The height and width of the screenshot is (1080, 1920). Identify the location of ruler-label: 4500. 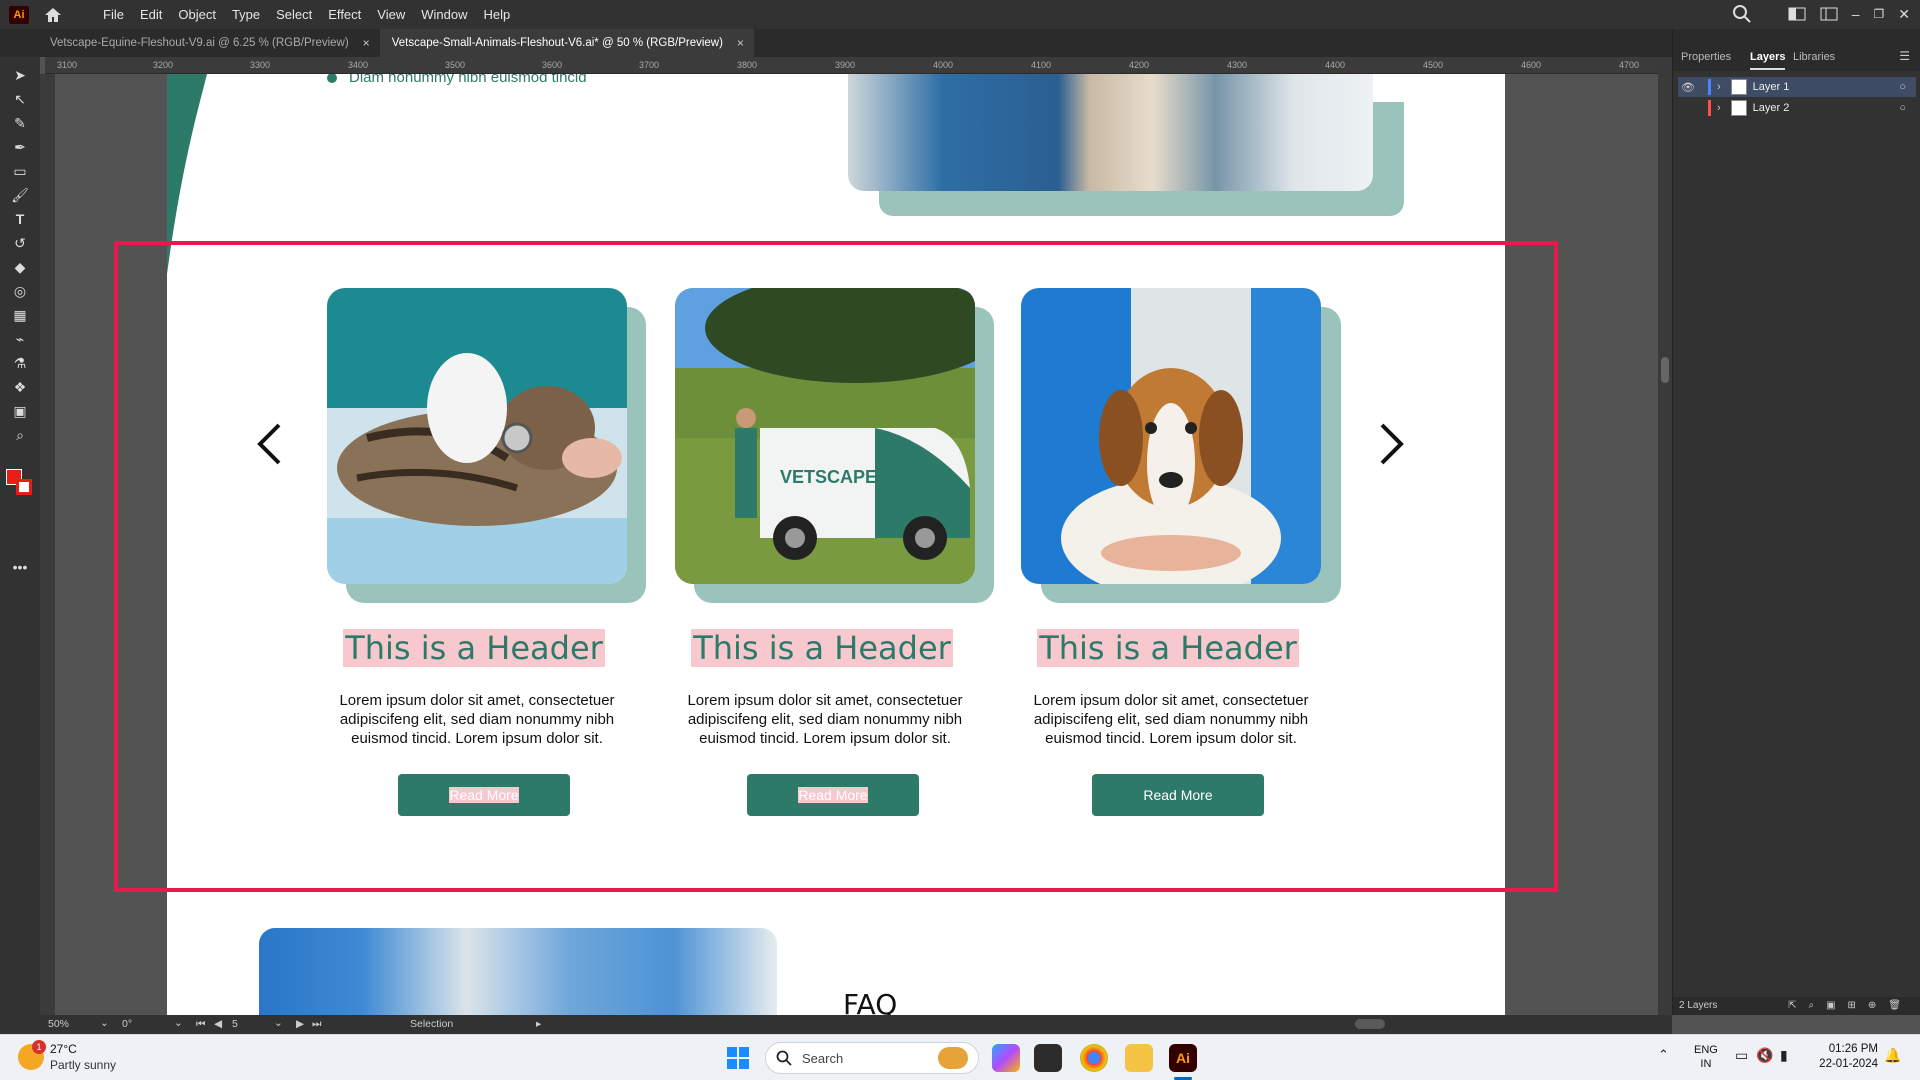
(1433, 65).